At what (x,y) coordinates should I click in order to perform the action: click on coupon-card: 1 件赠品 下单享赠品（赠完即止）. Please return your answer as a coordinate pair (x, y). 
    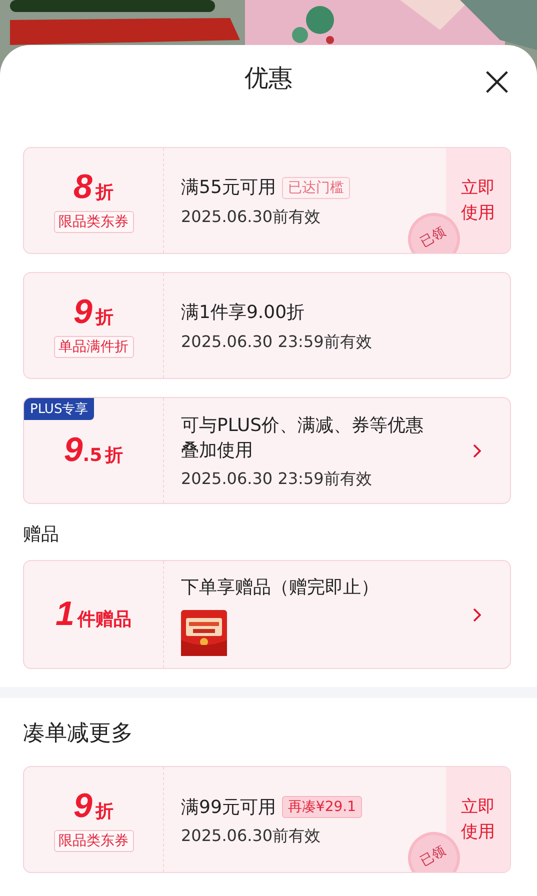
    Looking at the image, I should click on (267, 615).